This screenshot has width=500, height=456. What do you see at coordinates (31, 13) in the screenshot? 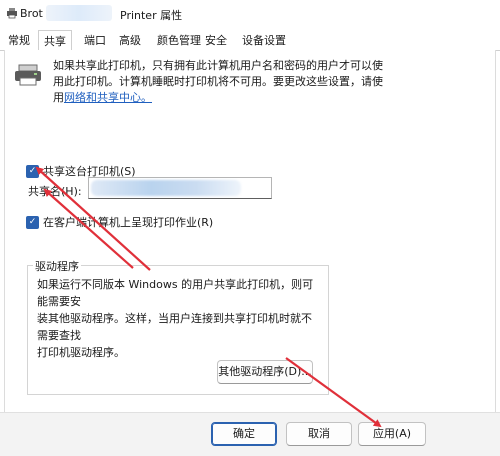
I see `window-title-prefix: Brot` at bounding box center [31, 13].